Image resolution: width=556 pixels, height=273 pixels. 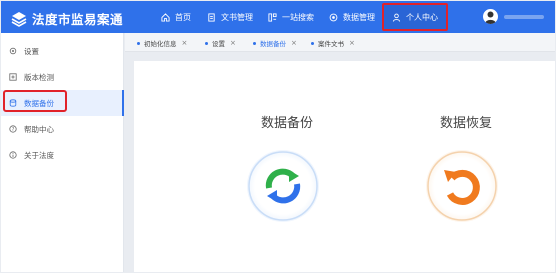 What do you see at coordinates (62, 155) in the screenshot?
I see `sidebar-item-about: 关于法度` at bounding box center [62, 155].